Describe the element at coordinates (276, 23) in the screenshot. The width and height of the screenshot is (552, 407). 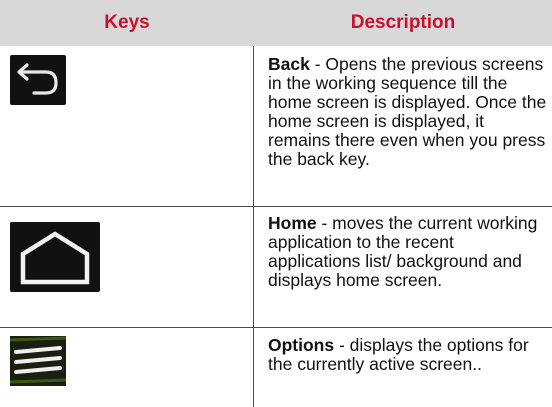
I see `table-header: Keys Description` at that location.